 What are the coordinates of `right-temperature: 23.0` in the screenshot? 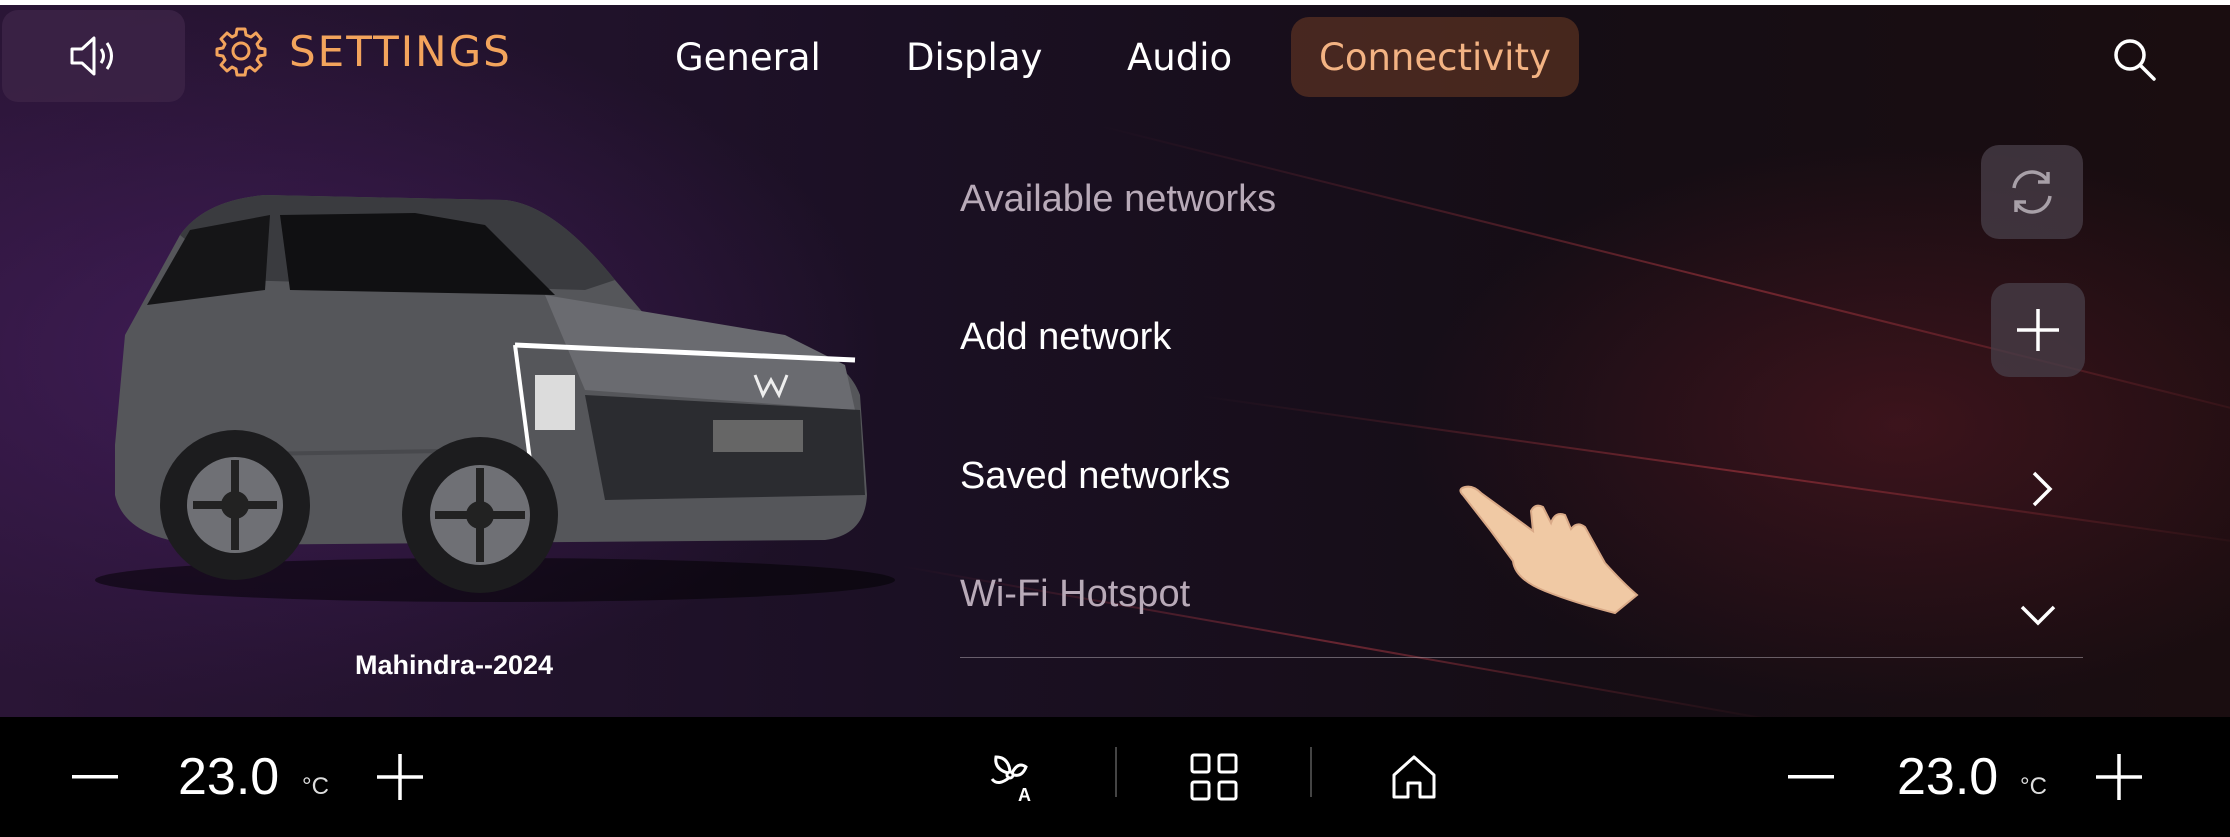 It's located at (1948, 777).